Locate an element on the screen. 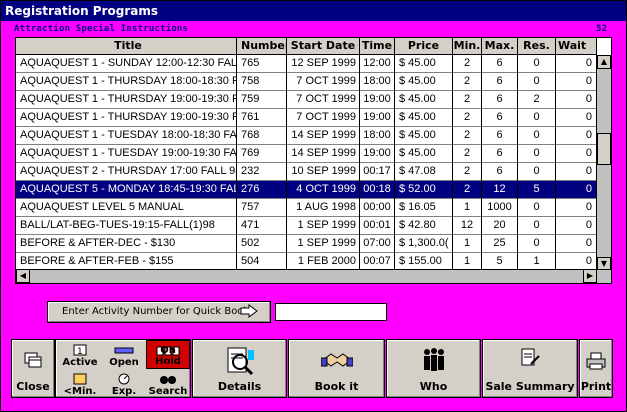 The width and height of the screenshot is (627, 412). sale-summary-label: Sale Summary is located at coordinates (530, 386).